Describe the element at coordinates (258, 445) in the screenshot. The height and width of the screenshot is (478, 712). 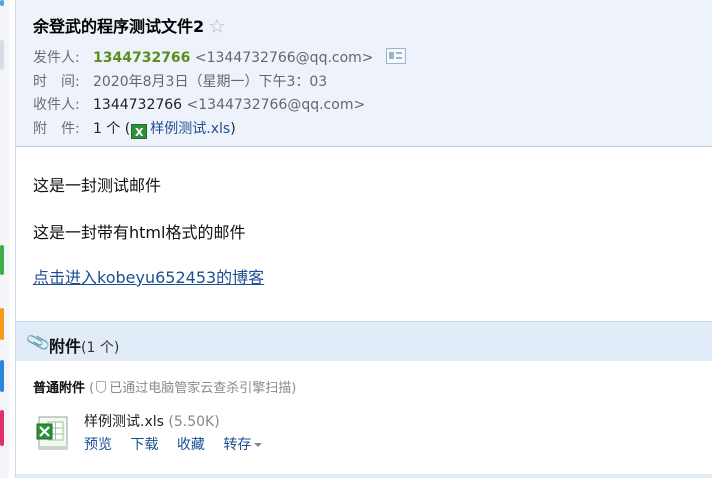
I see `dropdown-caret-icon` at that location.